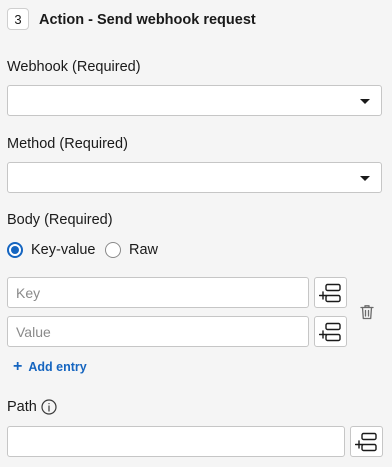 The image size is (392, 467). What do you see at coordinates (18, 366) in the screenshot?
I see `plus-icon: +` at bounding box center [18, 366].